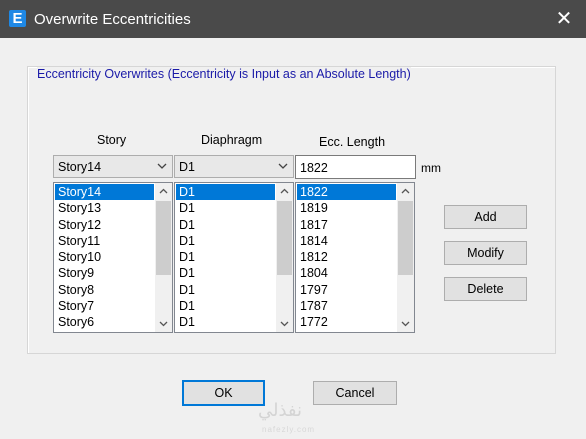 The image size is (586, 439). What do you see at coordinates (104, 290) in the screenshot?
I see `story-list-item: Story8` at bounding box center [104, 290].